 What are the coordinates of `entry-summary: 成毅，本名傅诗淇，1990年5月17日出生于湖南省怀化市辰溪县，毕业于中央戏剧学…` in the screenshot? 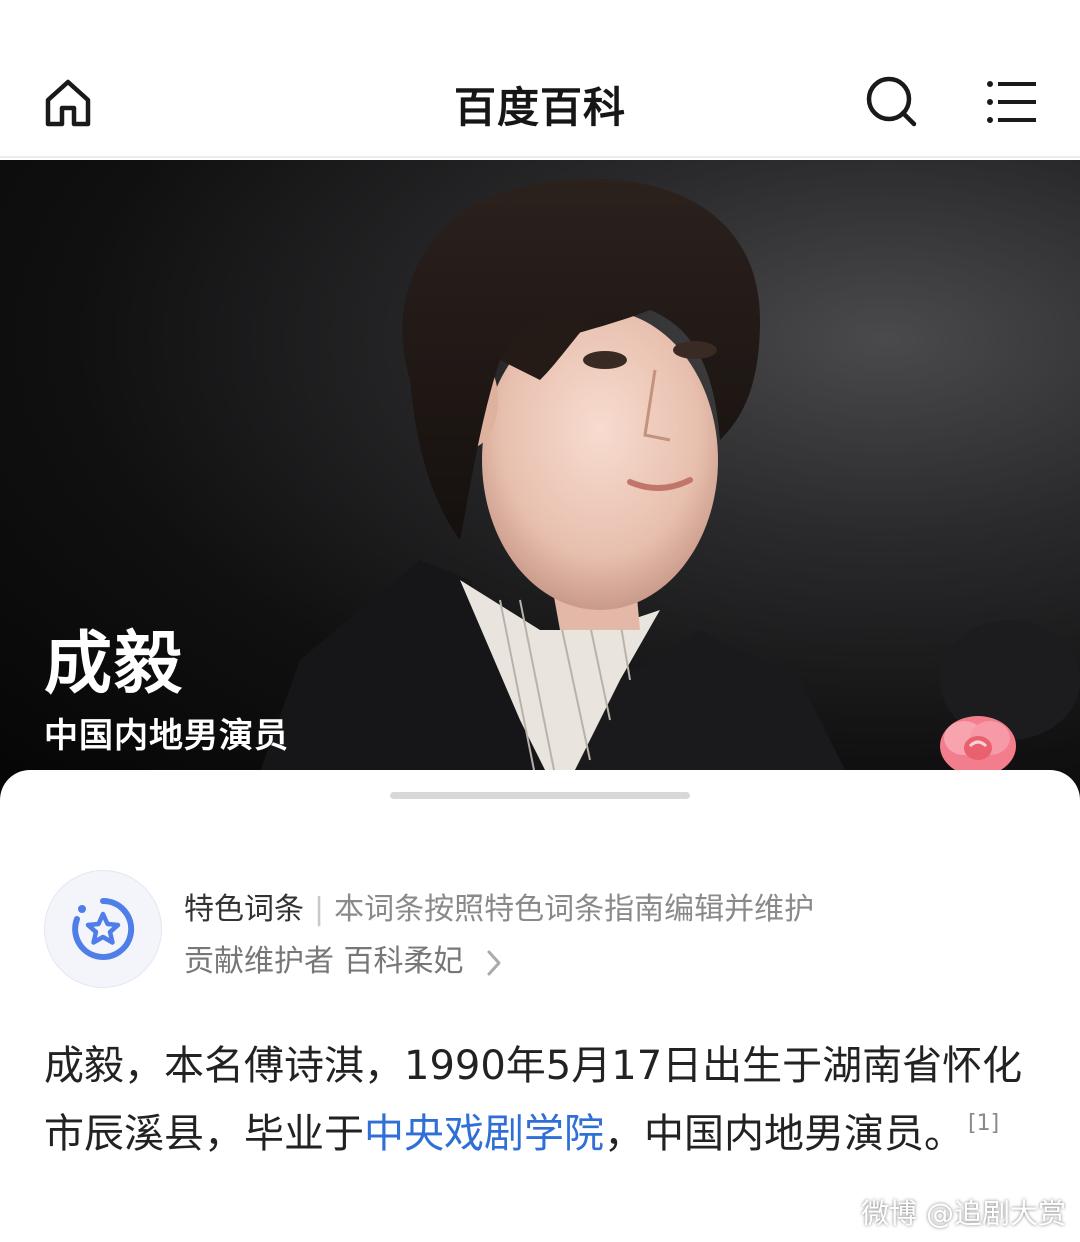 It's located at (544, 1100).